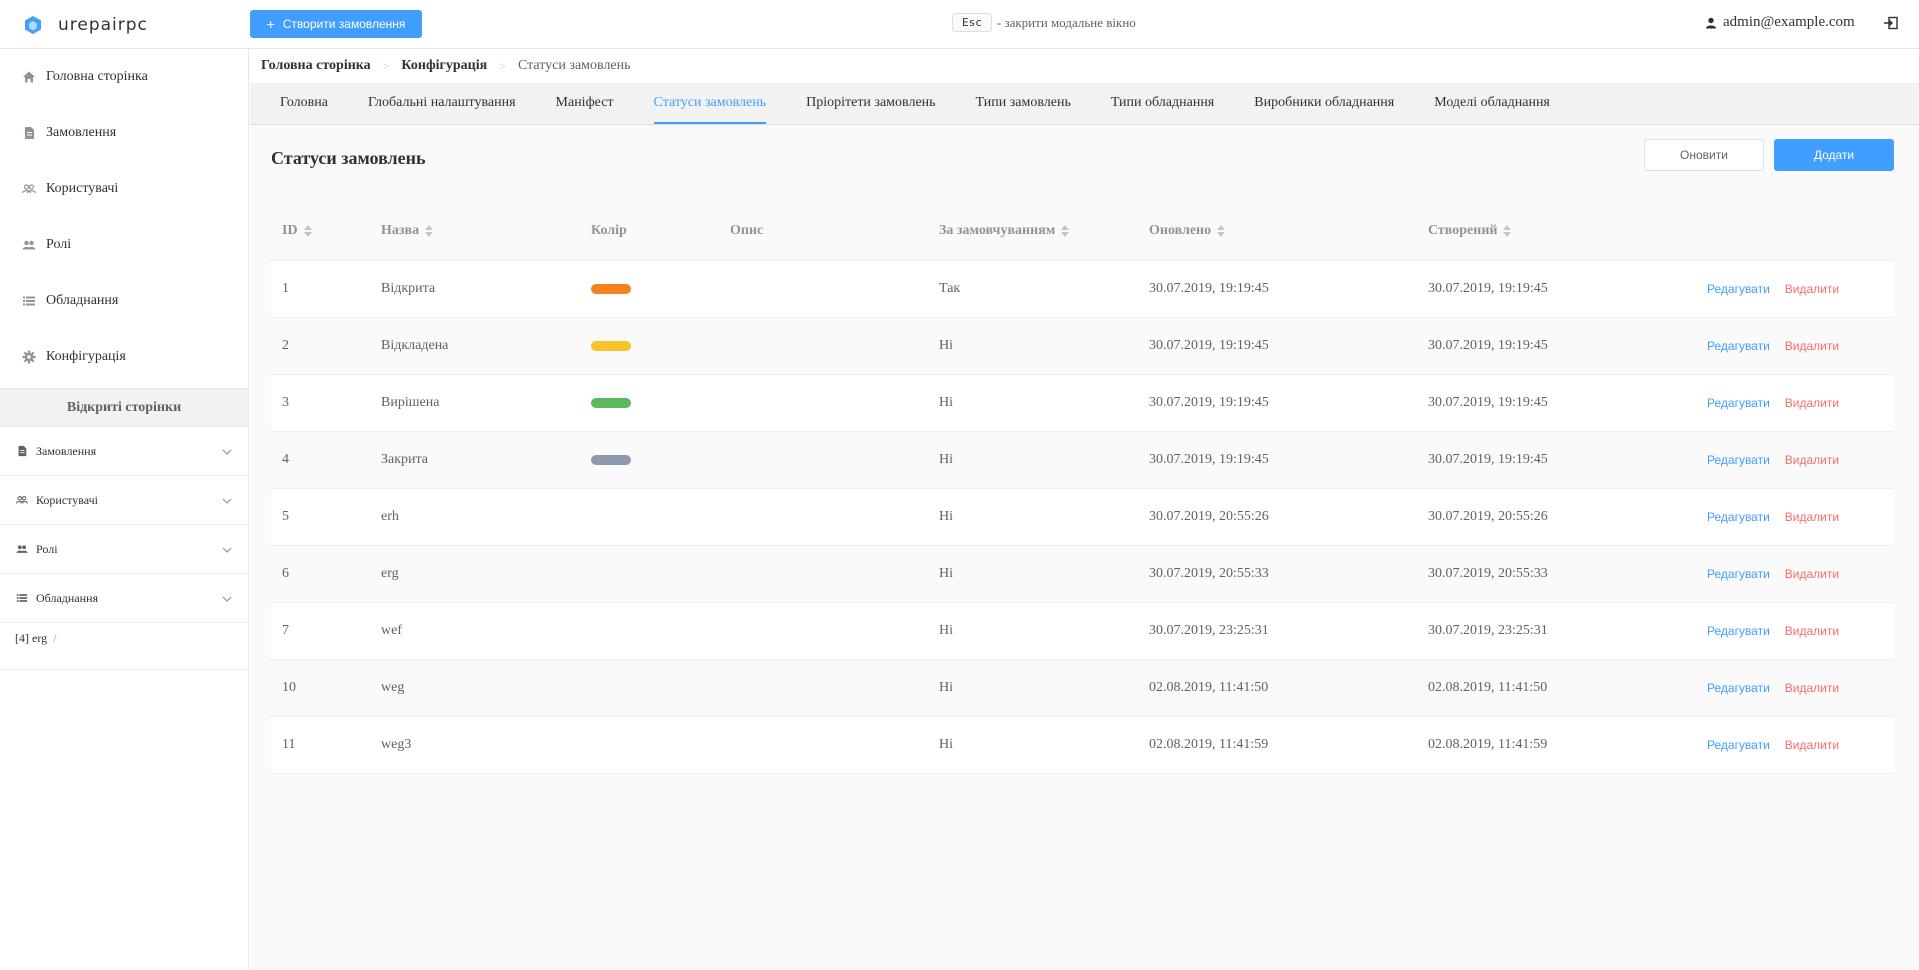 The image size is (1919, 970). Describe the element at coordinates (227, 501) in the screenshot. I see `chevron-down-icon` at that location.